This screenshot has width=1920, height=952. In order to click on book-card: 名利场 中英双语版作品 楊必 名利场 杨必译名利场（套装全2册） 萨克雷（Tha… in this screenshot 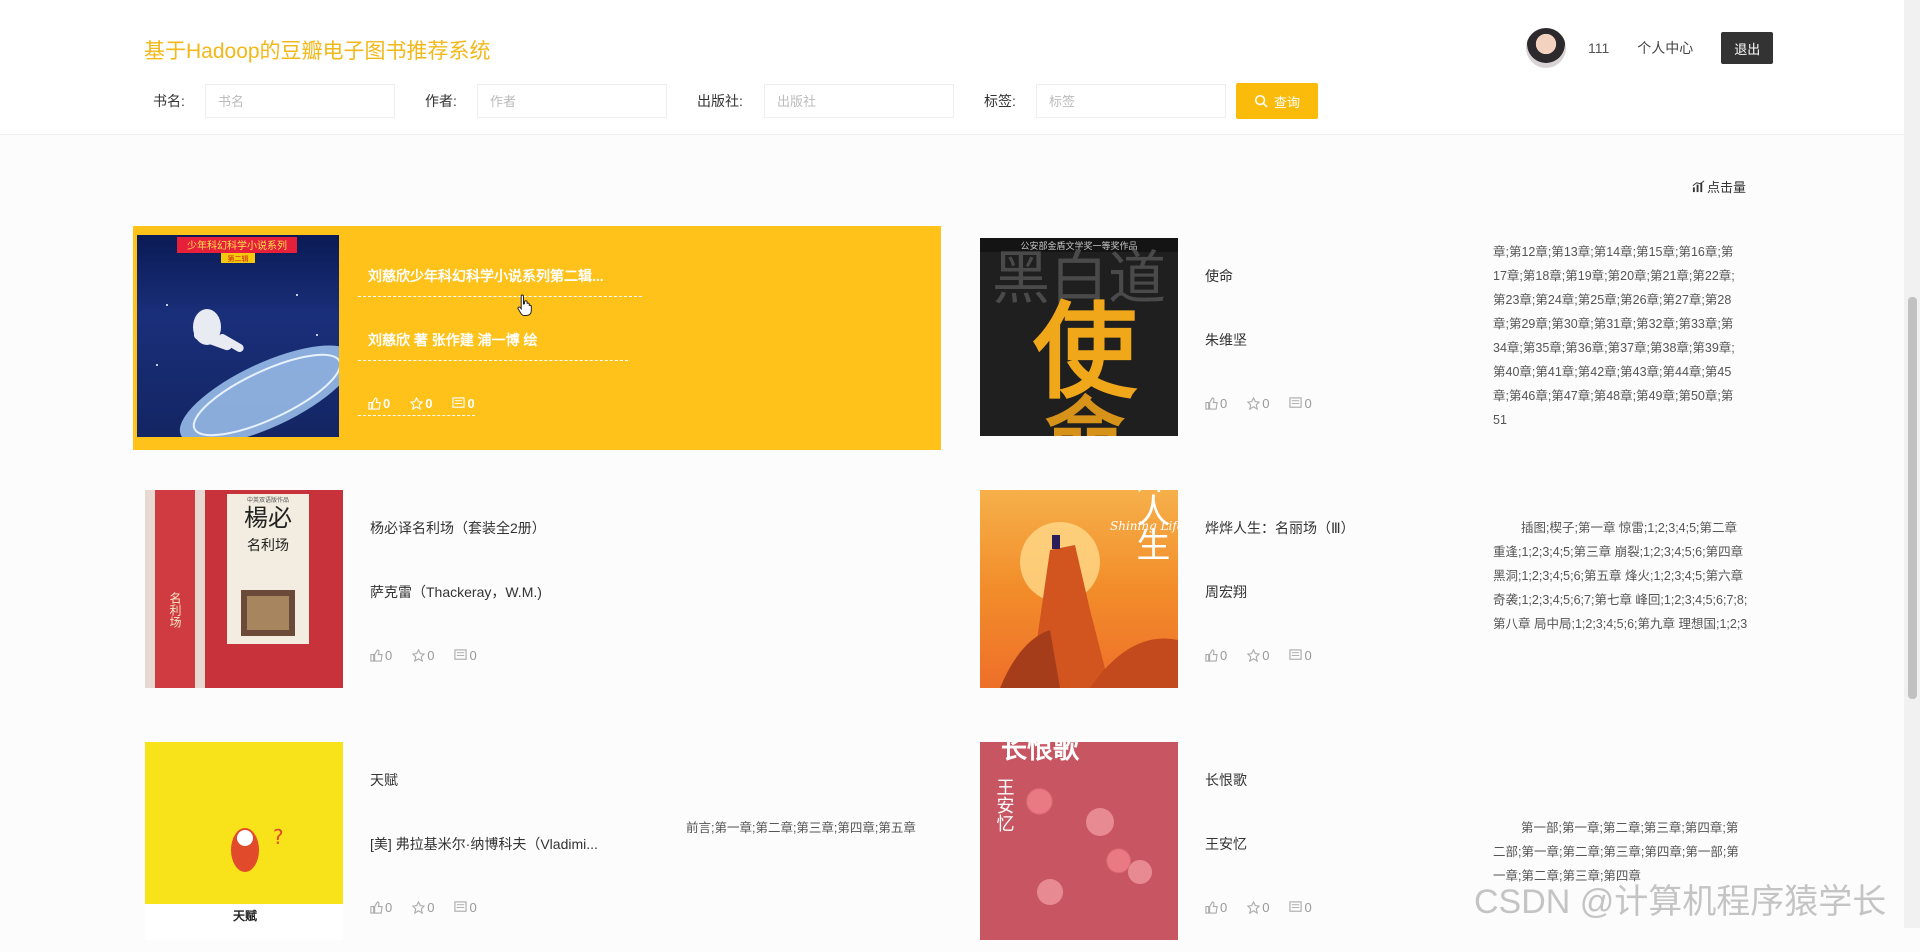, I will do `click(539, 589)`.